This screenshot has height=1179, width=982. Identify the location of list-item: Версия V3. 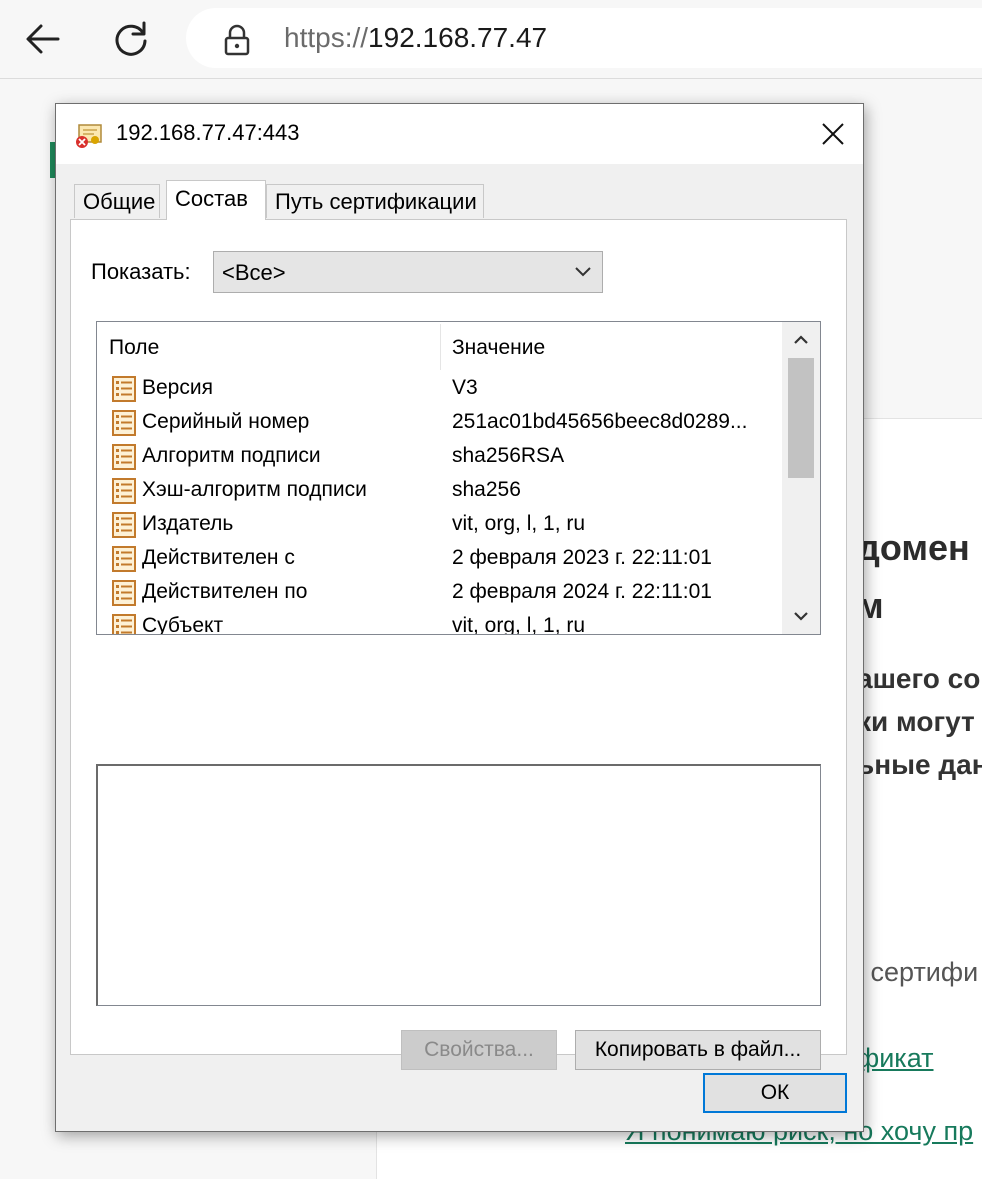
(439, 389).